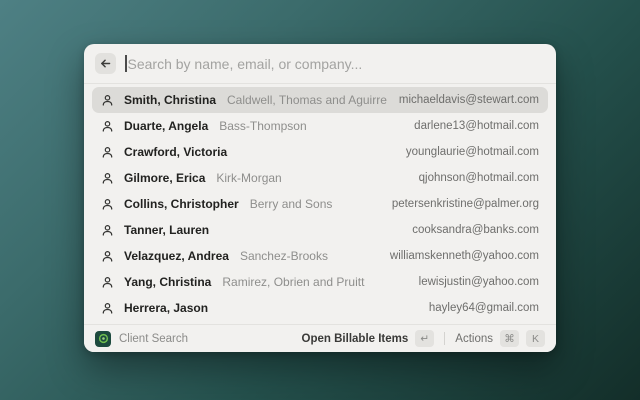  What do you see at coordinates (476, 126) in the screenshot?
I see `client-email: darlene13@hotmail.com` at bounding box center [476, 126].